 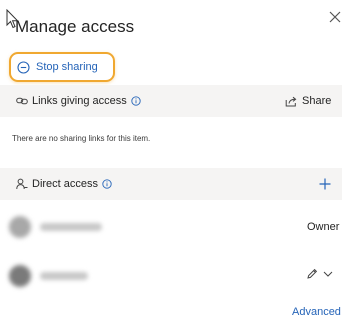 I want to click on links-section-title-row: Links giving access, so click(x=78, y=101).